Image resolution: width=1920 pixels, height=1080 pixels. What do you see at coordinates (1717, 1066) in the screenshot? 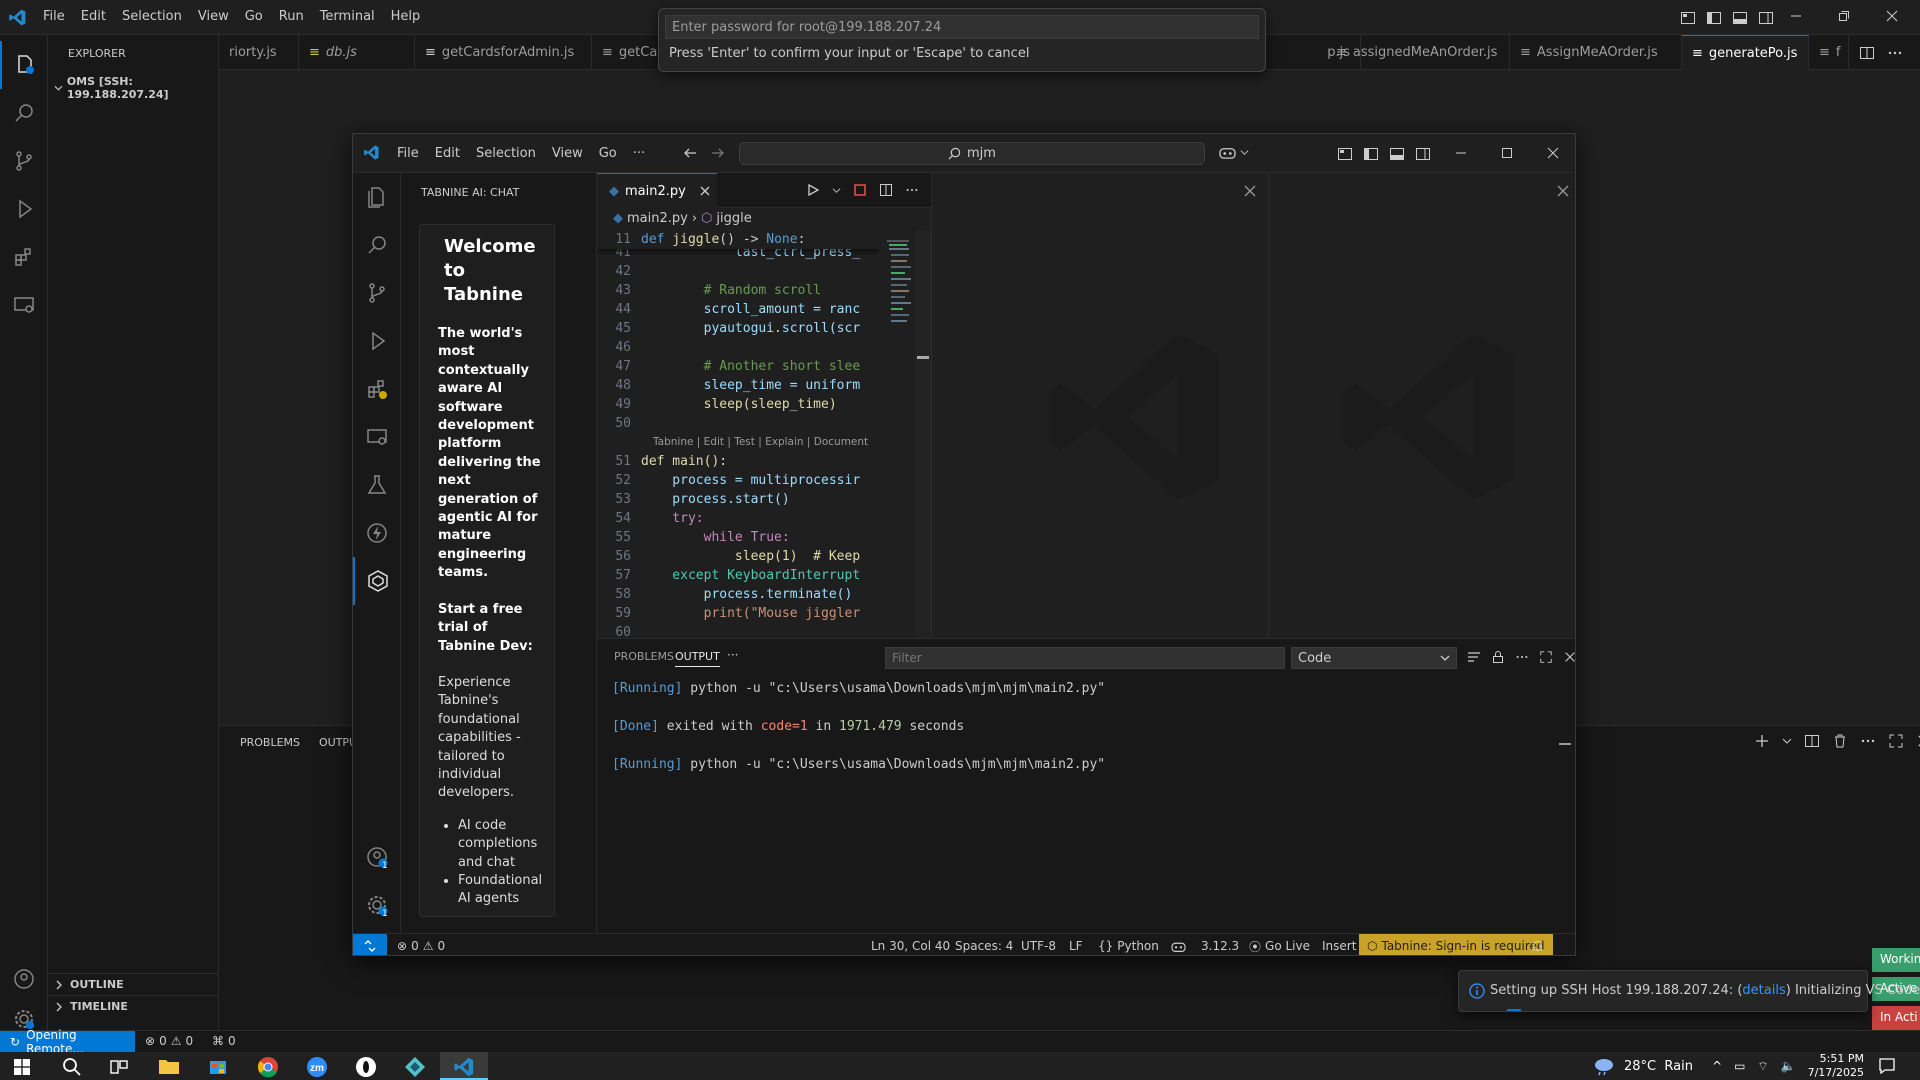
I see `tray-chevron-up-icon: ^` at bounding box center [1717, 1066].